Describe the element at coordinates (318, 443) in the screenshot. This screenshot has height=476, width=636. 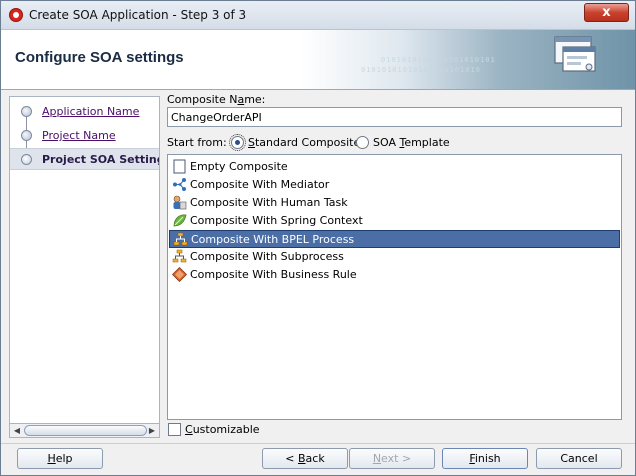
I see `footer-separator` at that location.